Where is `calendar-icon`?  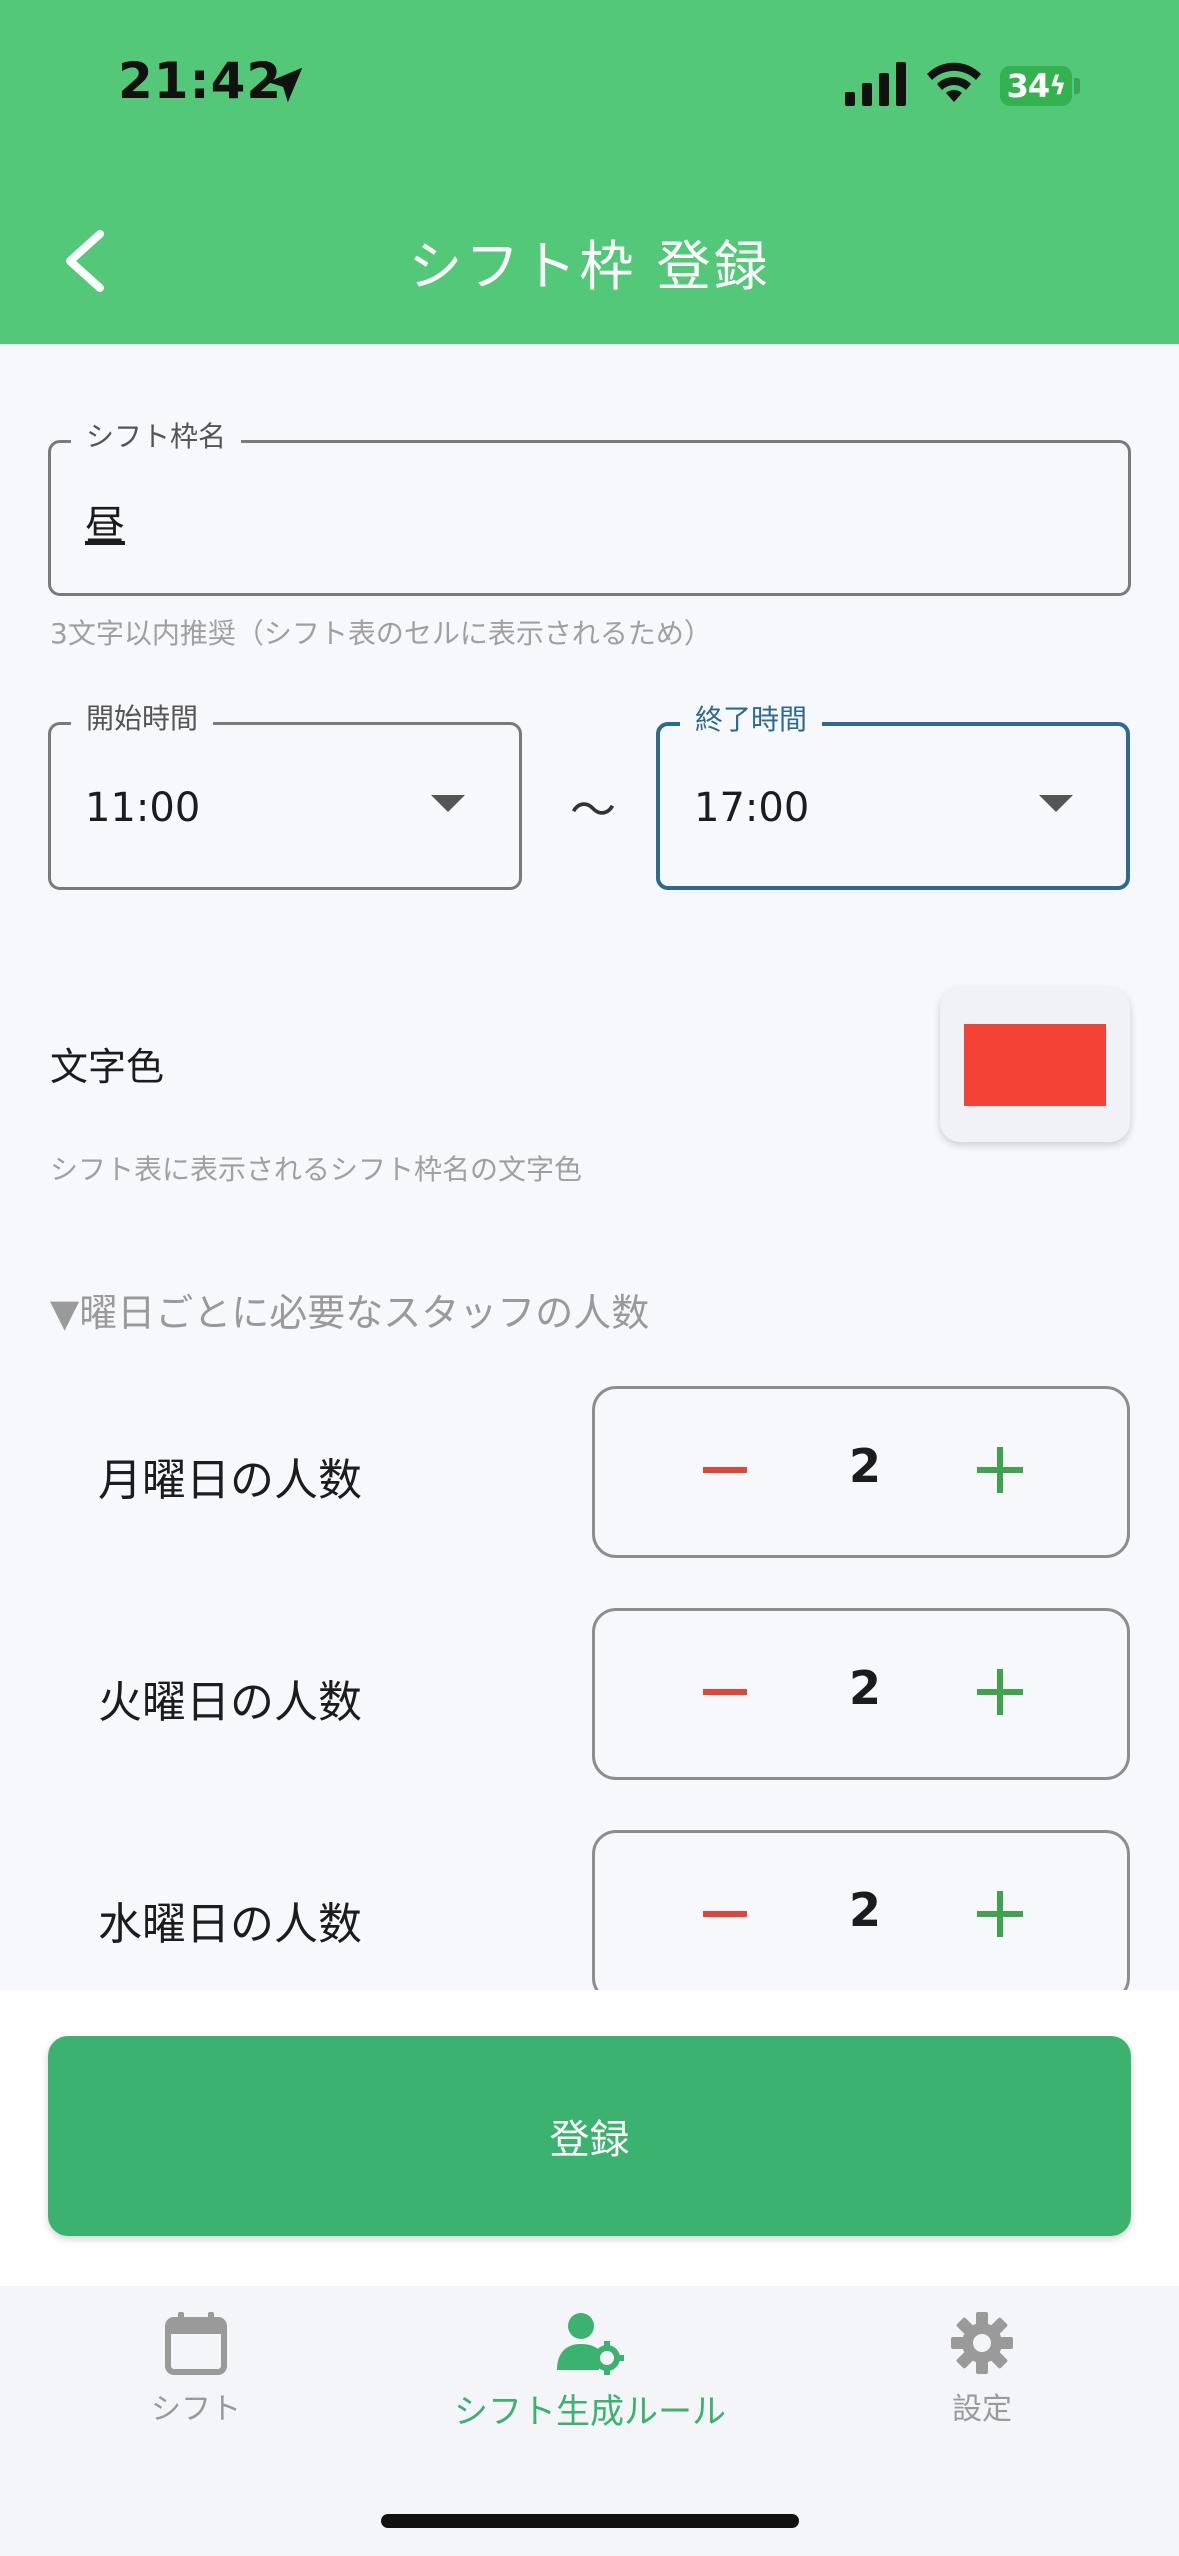
calendar-icon is located at coordinates (196, 2343).